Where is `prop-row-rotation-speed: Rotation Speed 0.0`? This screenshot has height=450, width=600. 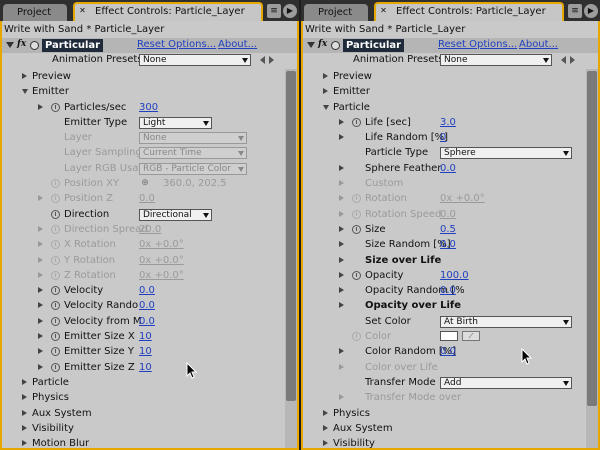
prop-row-rotation-speed: Rotation Speed 0.0 is located at coordinates (450, 214).